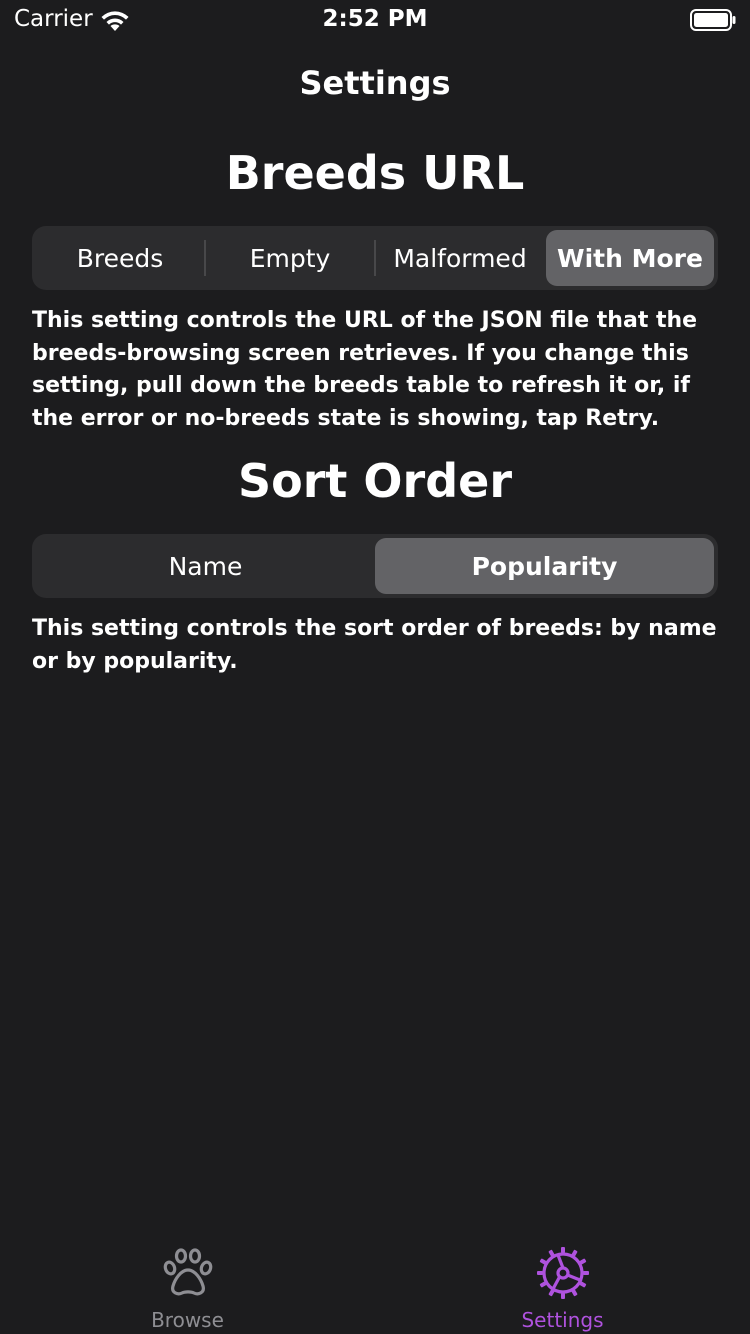  I want to click on tab-bar: Browse Settings, so click(375, 1285).